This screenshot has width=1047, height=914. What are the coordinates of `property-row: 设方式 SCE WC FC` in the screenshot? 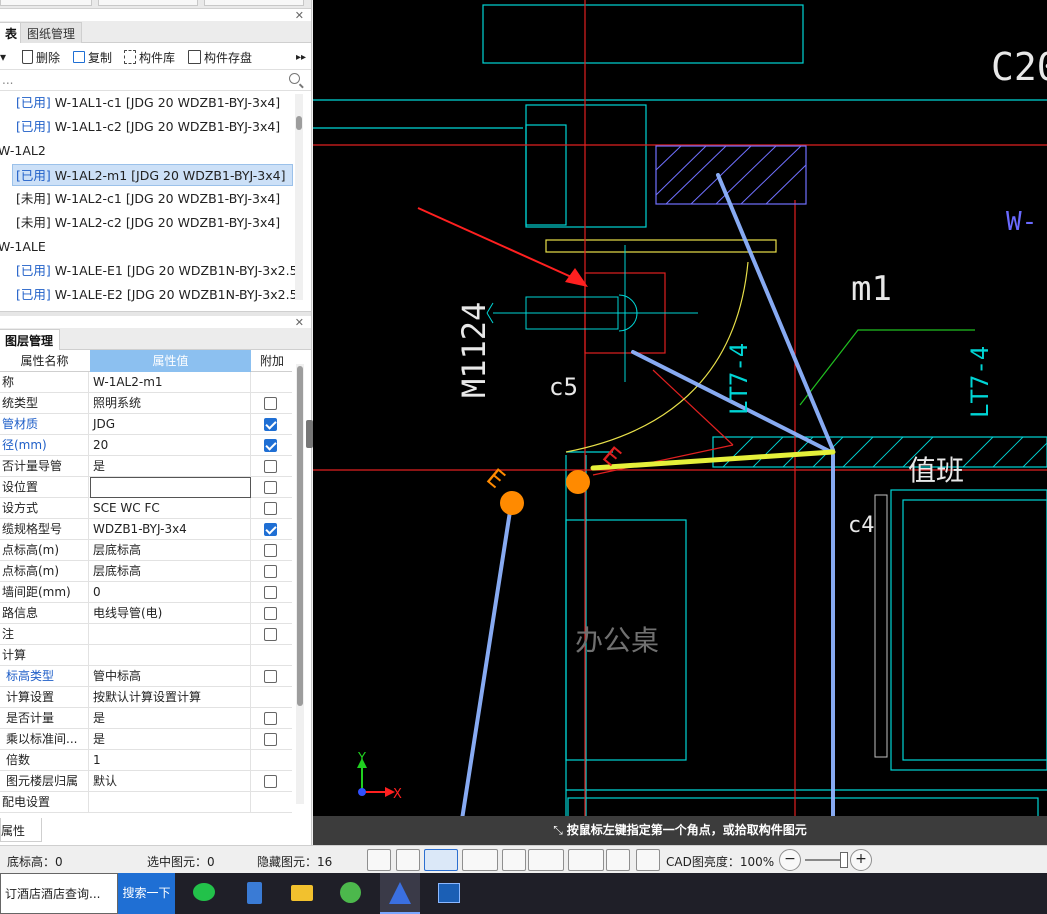 It's located at (146, 508).